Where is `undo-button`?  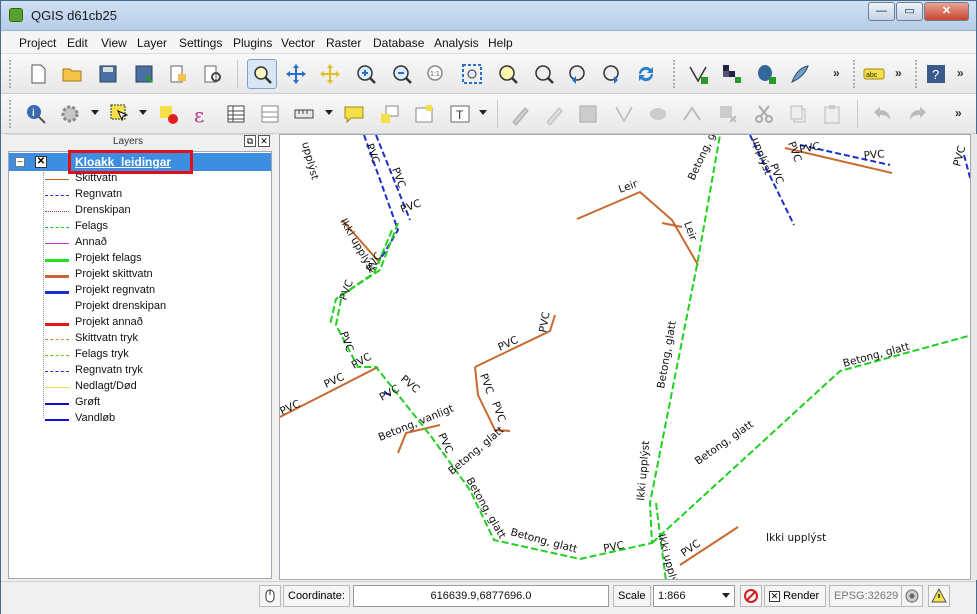
undo-button is located at coordinates (882, 114).